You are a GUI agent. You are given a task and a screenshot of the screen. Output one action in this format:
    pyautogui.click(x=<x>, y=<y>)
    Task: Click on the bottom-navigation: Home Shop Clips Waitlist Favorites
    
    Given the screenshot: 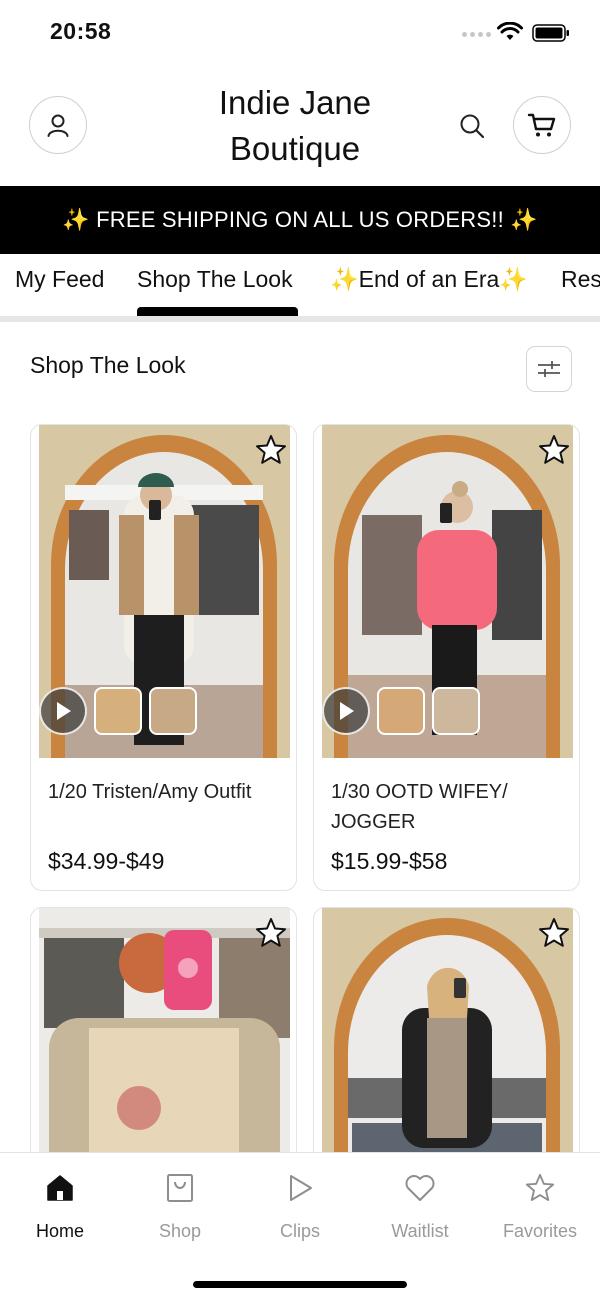 What is the action you would take?
    pyautogui.click(x=300, y=1225)
    